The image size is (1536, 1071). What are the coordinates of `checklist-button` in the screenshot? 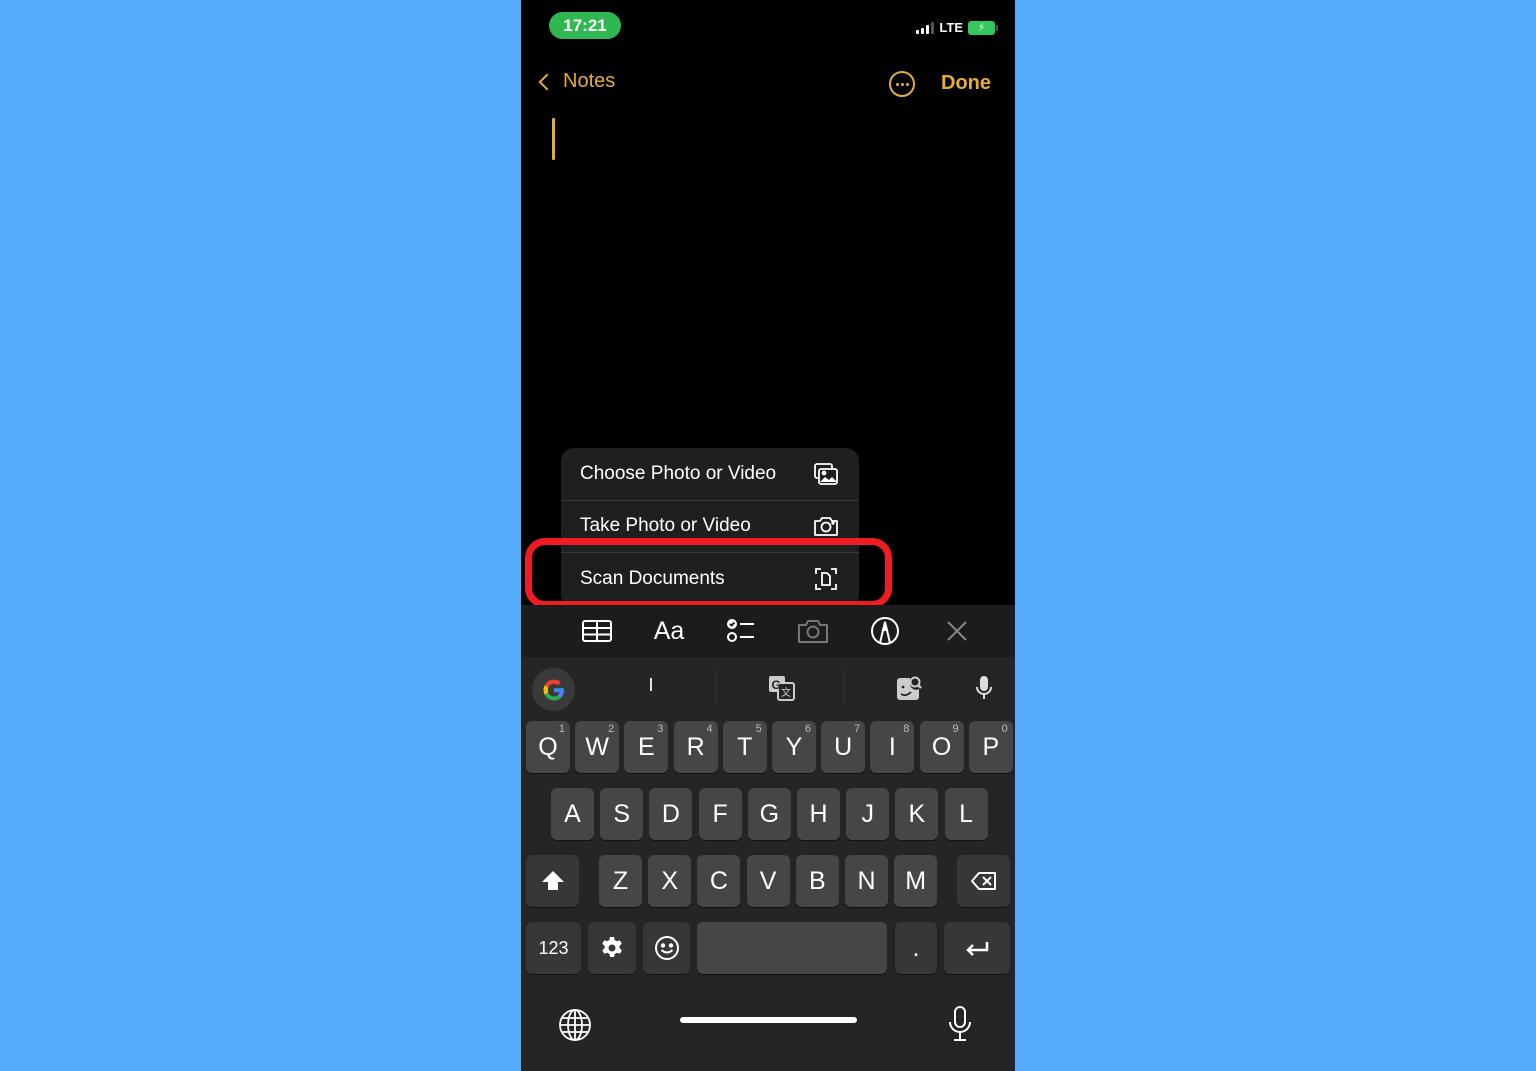 It's located at (741, 631).